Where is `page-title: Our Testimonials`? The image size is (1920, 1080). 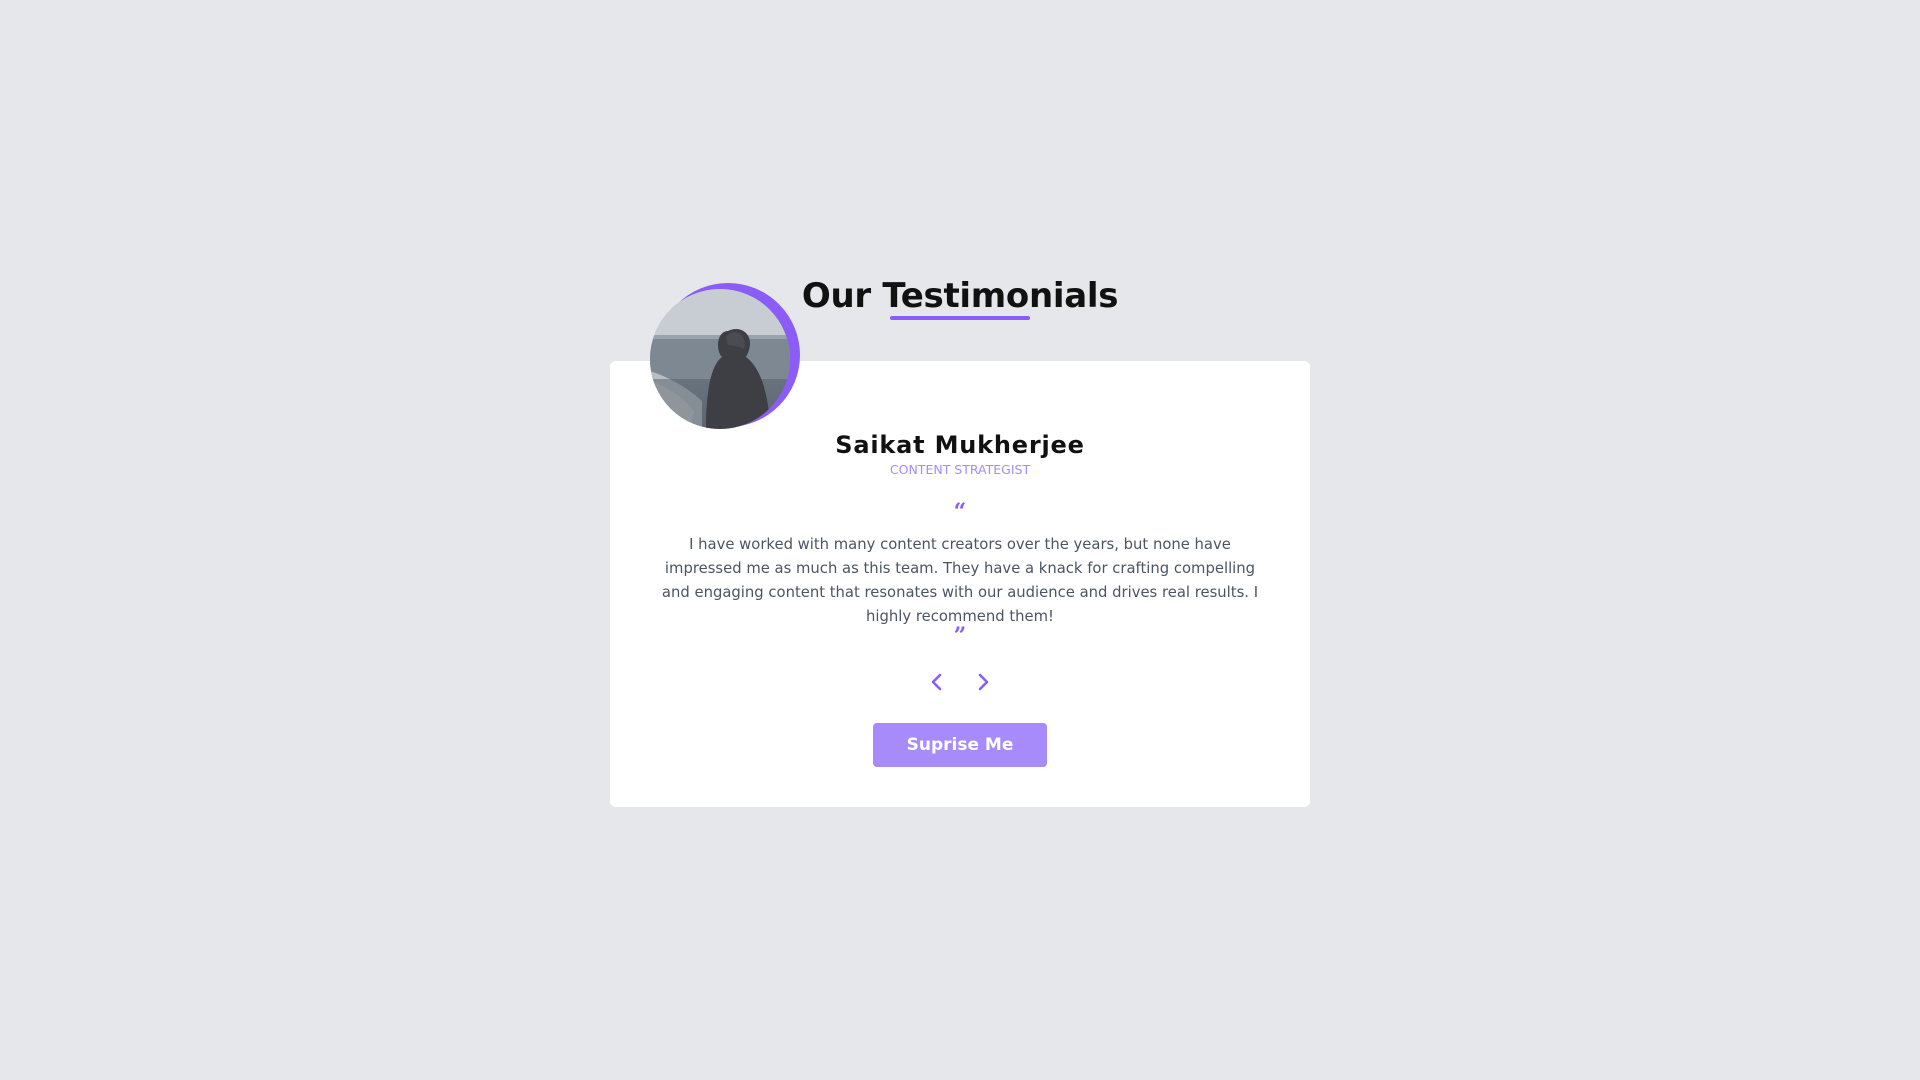
page-title: Our Testimonials is located at coordinates (960, 296).